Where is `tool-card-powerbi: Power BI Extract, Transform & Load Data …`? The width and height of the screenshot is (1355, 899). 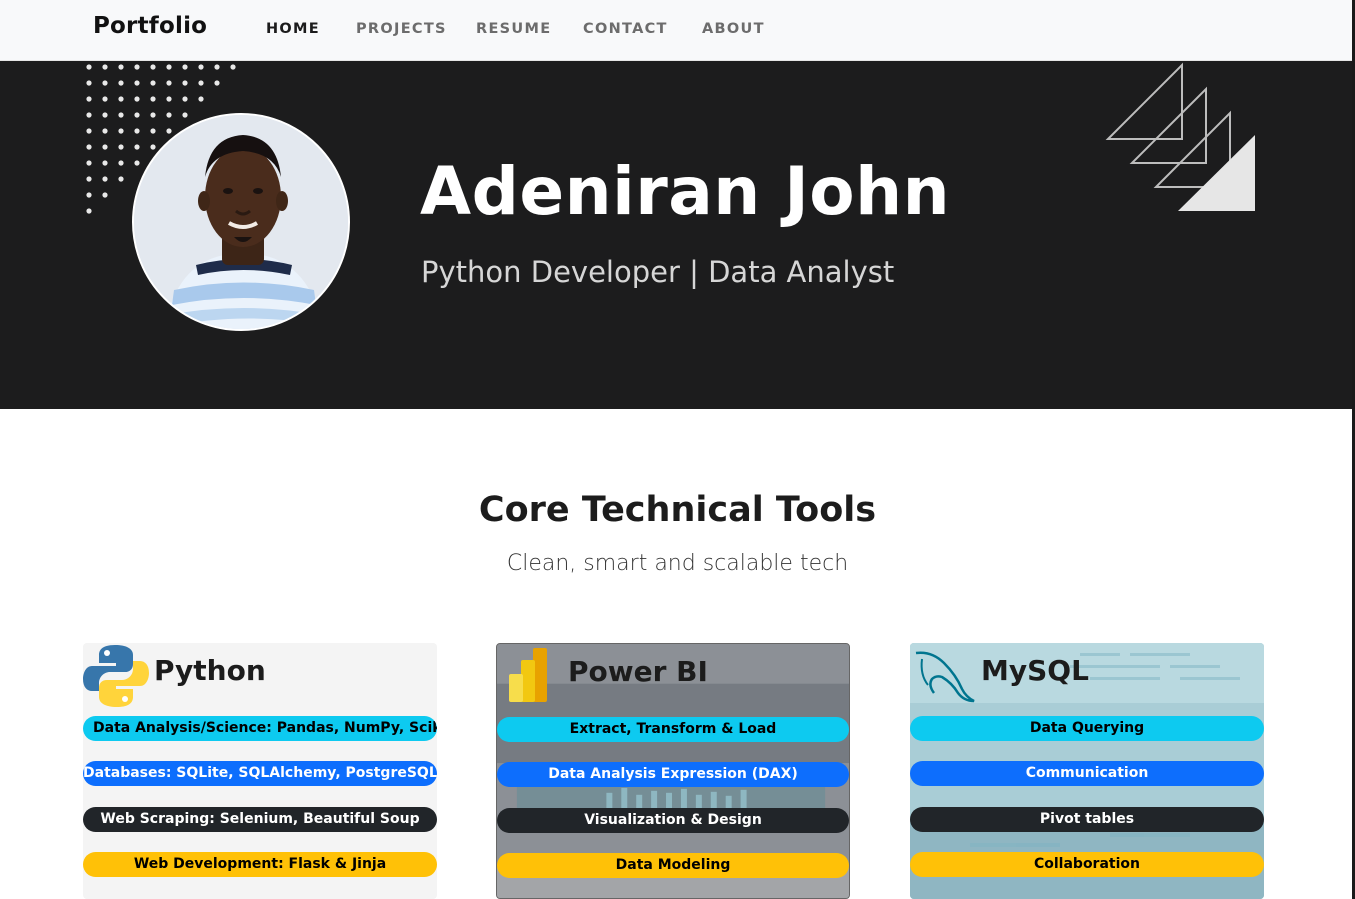 tool-card-powerbi: Power BI Extract, Transform & Load Data … is located at coordinates (673, 771).